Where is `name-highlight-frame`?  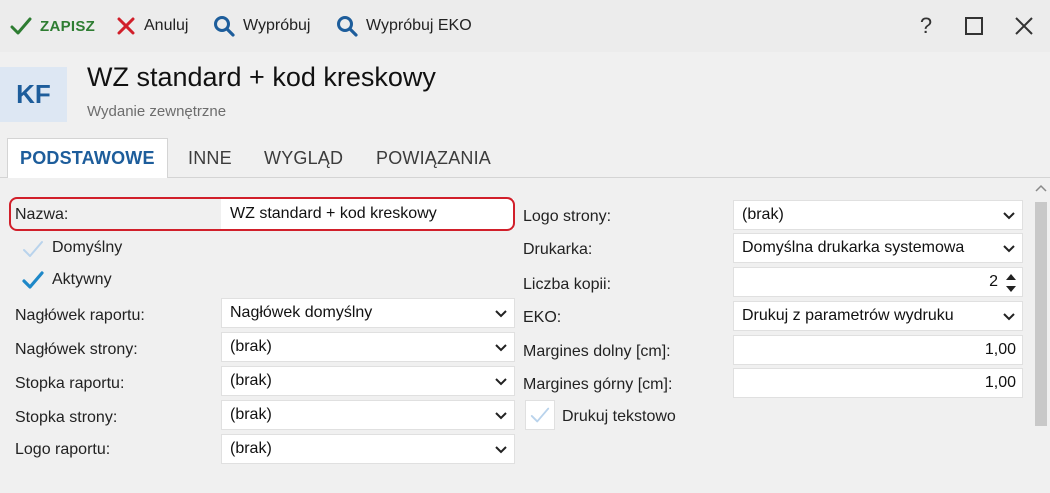
name-highlight-frame is located at coordinates (262, 214).